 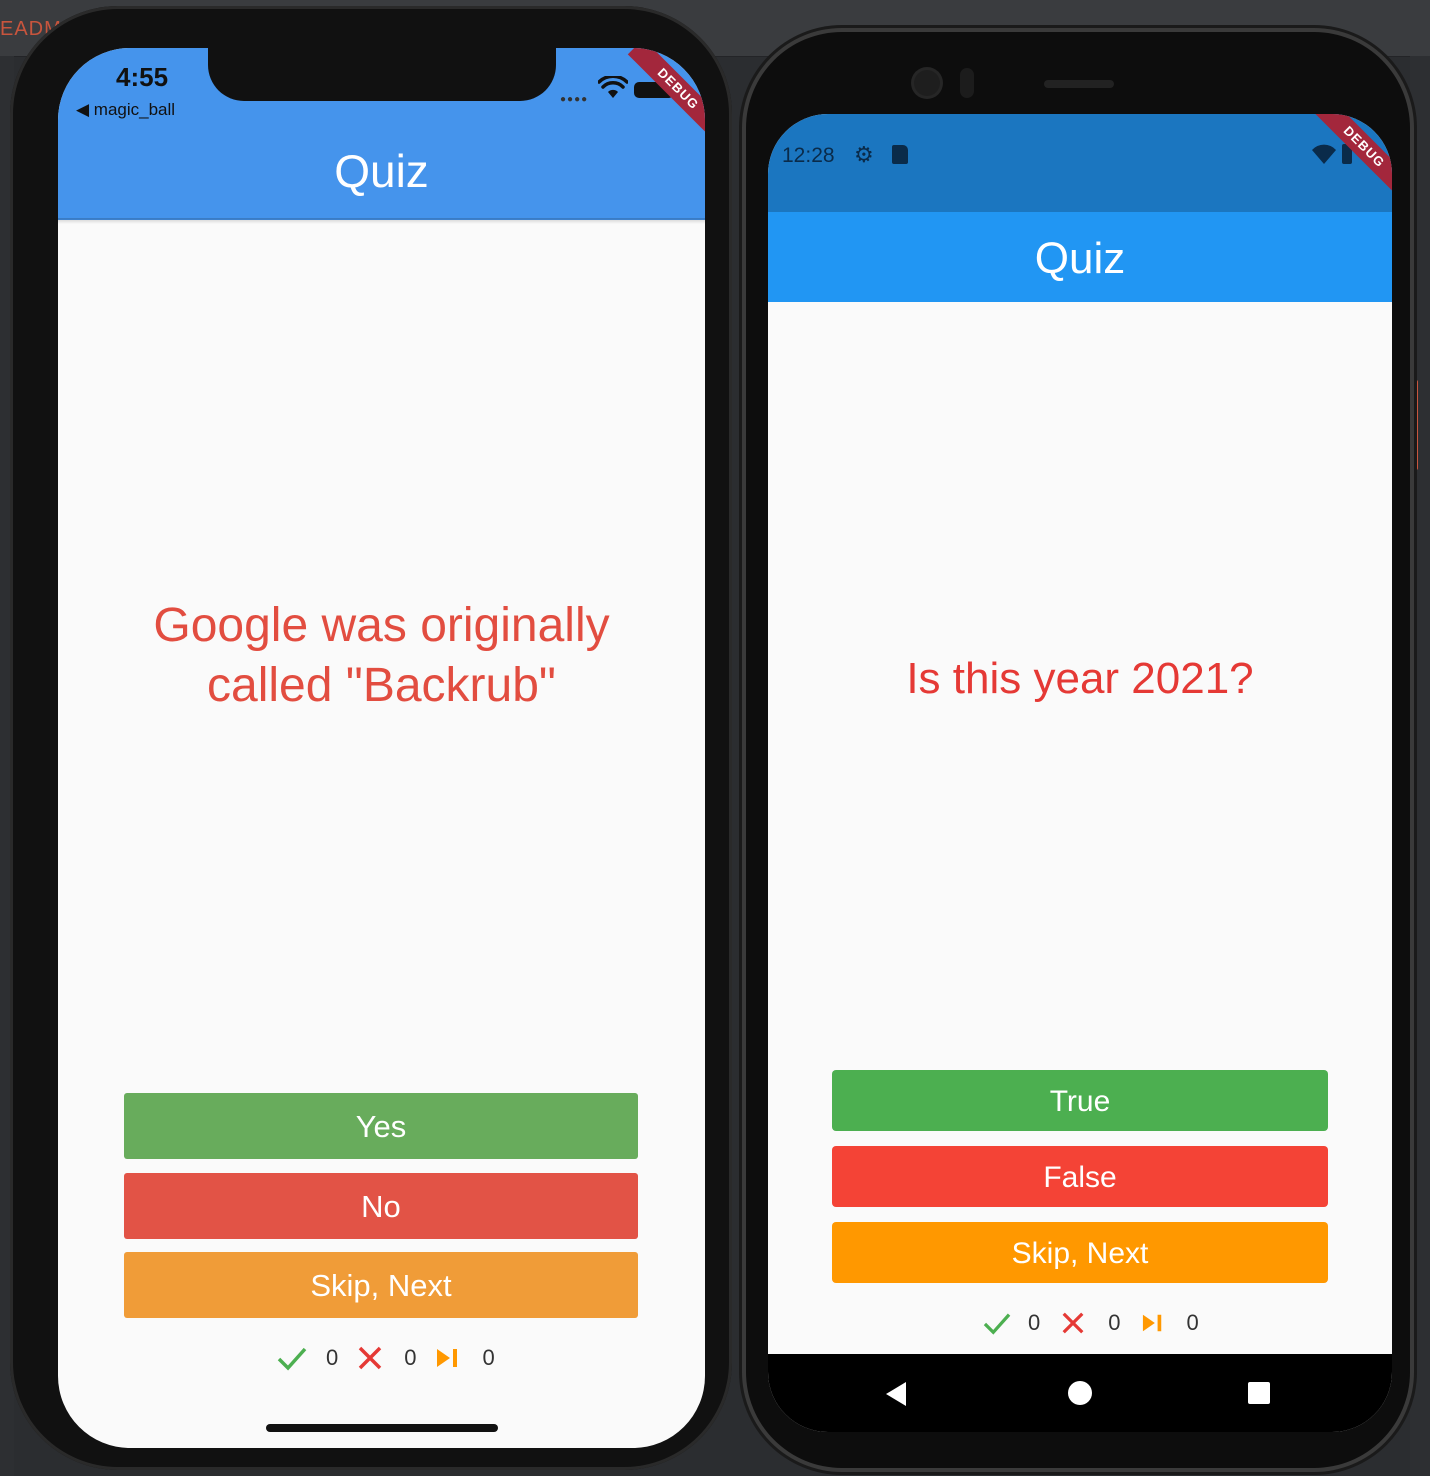 What do you see at coordinates (613, 87) in the screenshot?
I see `wifi-icon` at bounding box center [613, 87].